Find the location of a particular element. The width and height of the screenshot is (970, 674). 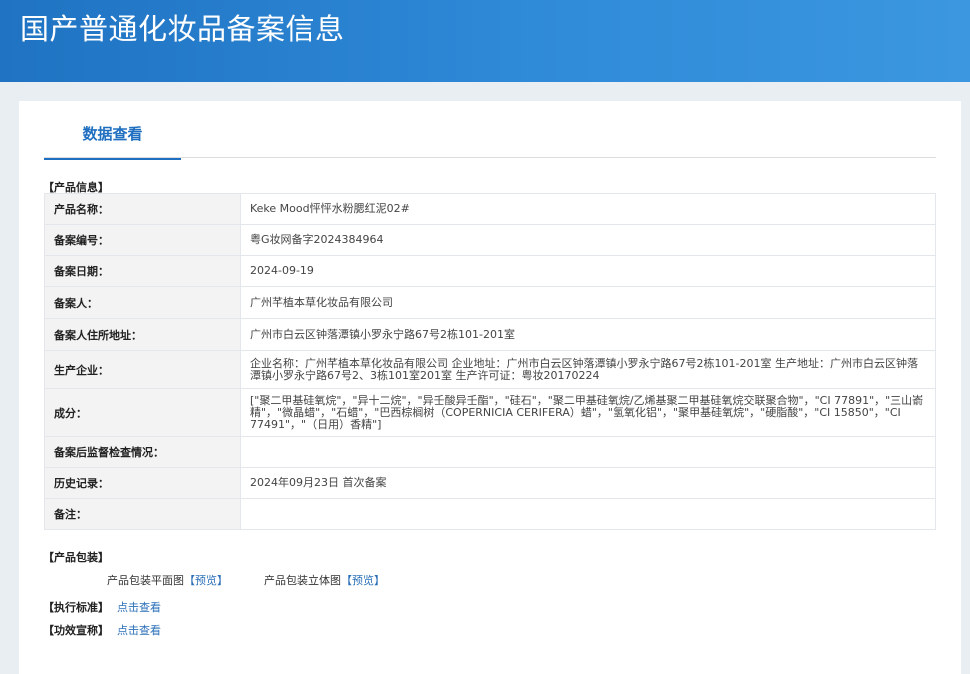

table-row: 历史记录： 2024年09月23日 首次备案 is located at coordinates (490, 483).